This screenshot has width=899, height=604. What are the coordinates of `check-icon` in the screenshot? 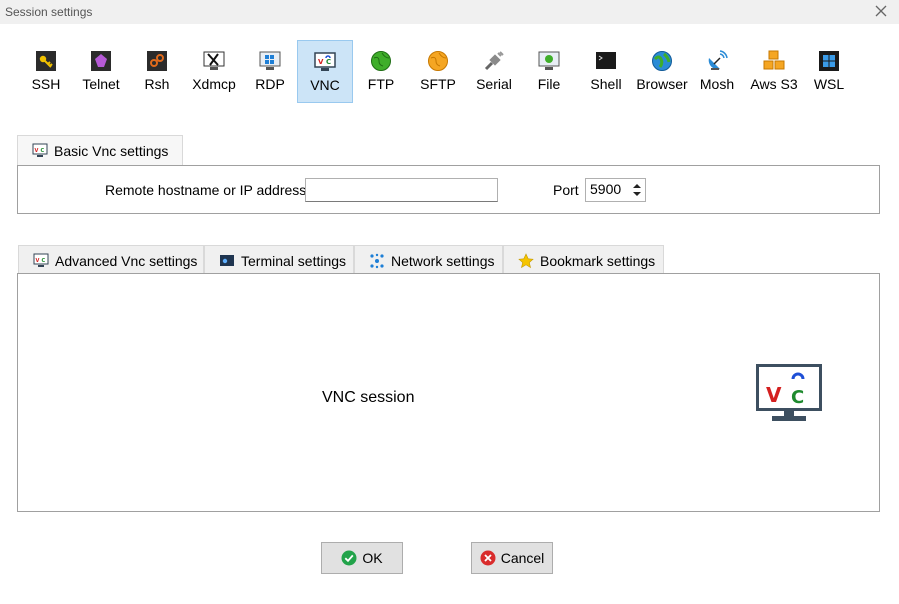 It's located at (349, 558).